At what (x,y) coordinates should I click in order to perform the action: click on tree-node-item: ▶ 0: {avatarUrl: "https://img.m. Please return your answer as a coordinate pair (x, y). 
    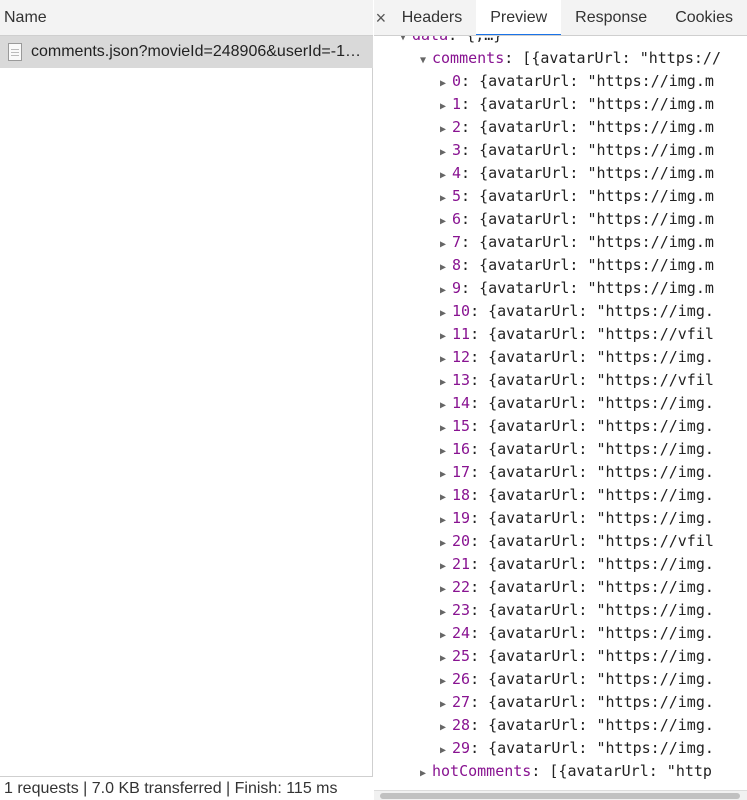
    Looking at the image, I should click on (560, 81).